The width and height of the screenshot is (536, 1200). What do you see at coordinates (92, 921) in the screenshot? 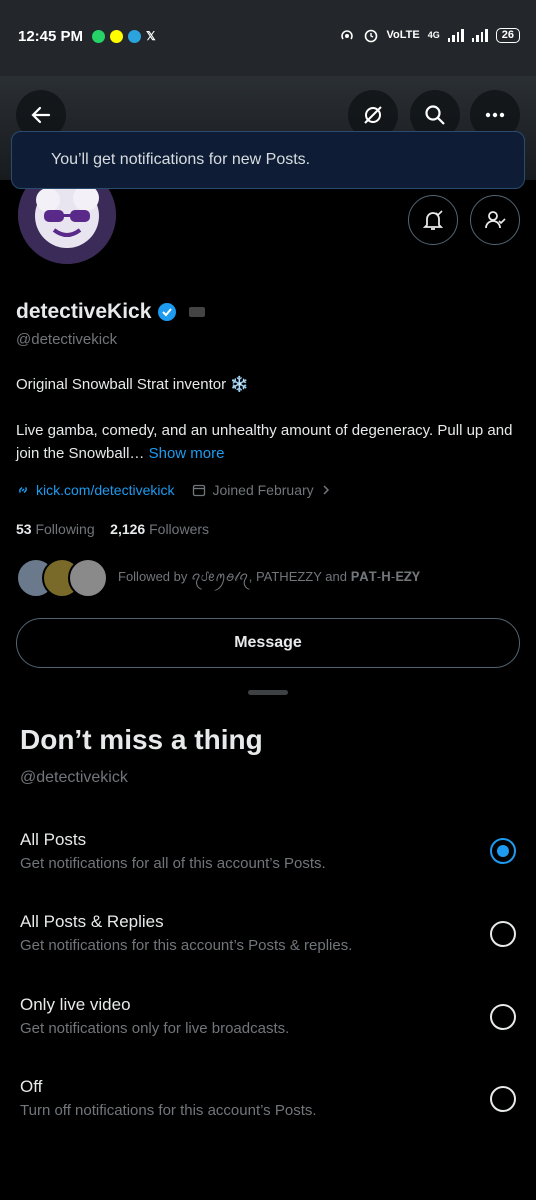
I see `option-title: All Posts & Replies` at bounding box center [92, 921].